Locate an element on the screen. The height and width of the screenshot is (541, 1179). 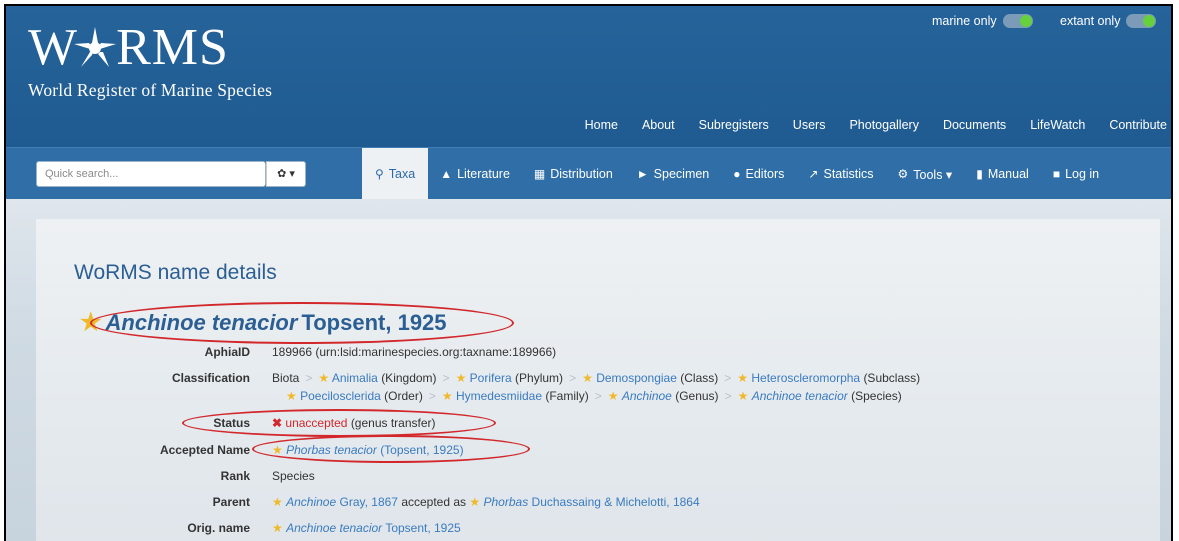
rank-label: Rank is located at coordinates (235, 476).